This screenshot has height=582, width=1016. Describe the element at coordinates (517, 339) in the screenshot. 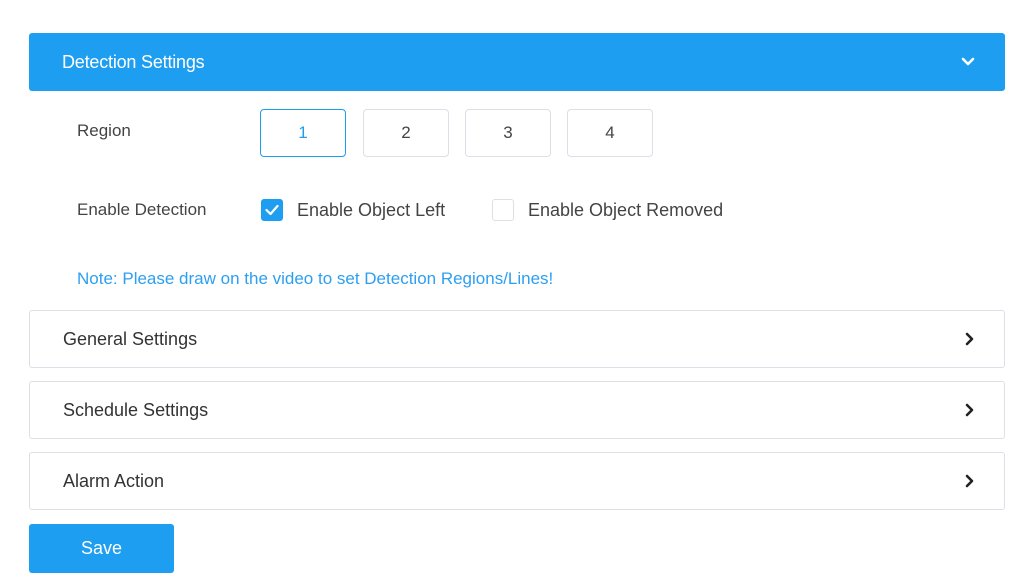

I see `general-settings-header: General Settings` at that location.